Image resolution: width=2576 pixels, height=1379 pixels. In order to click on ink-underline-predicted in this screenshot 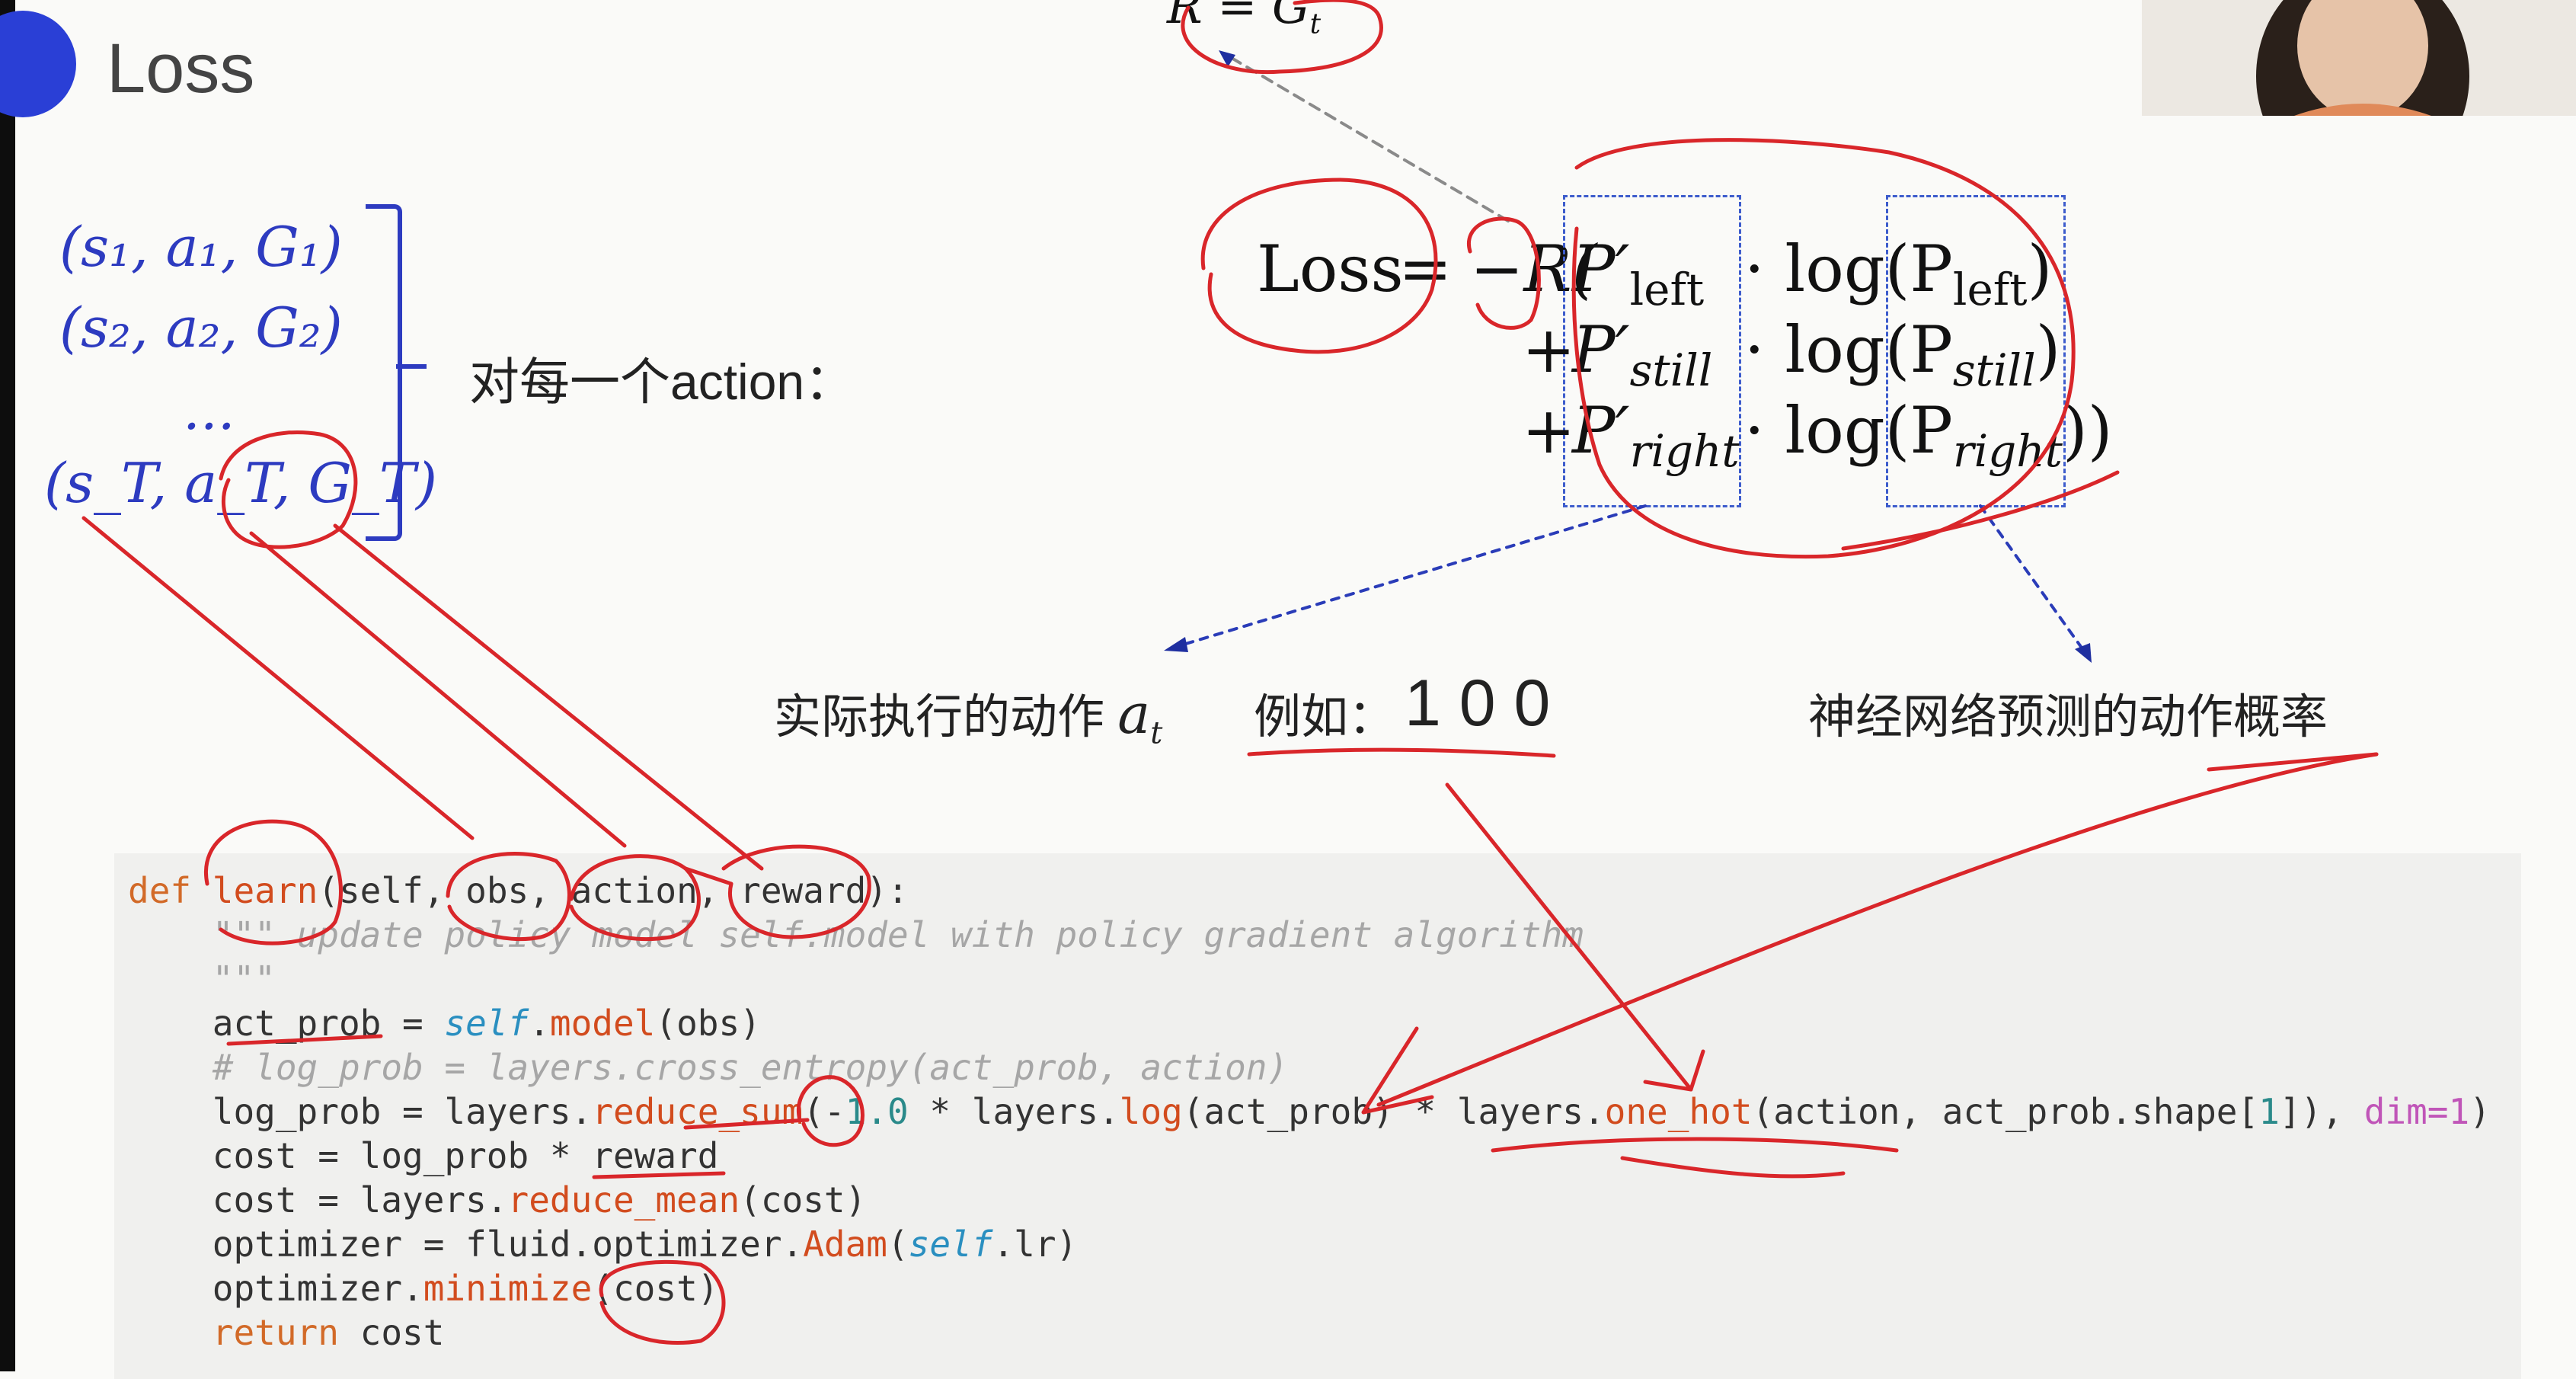, I will do `click(2293, 762)`.